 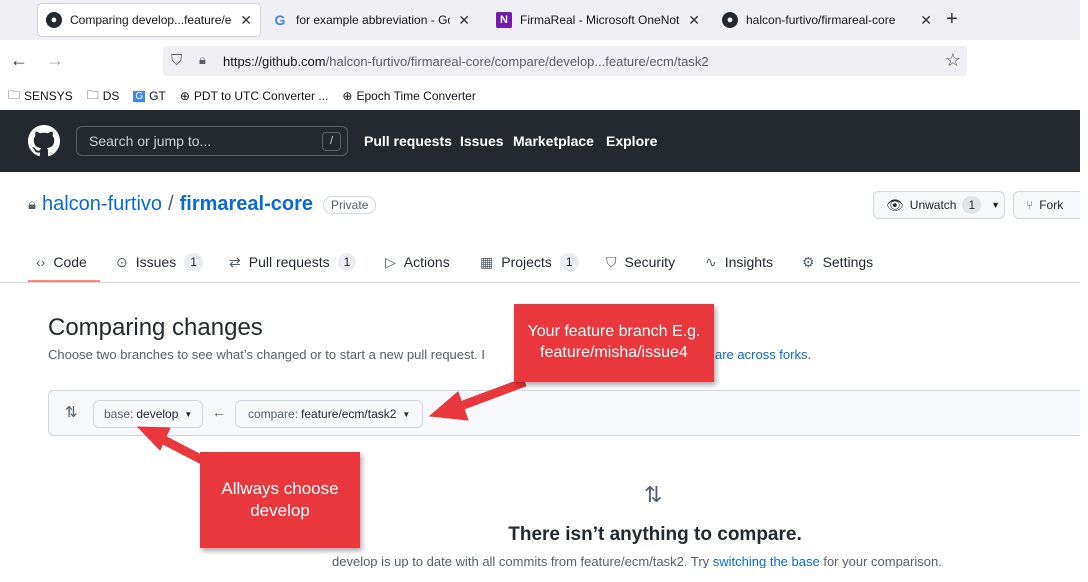 What do you see at coordinates (526, 262) in the screenshot?
I see `tab-label: Projects` at bounding box center [526, 262].